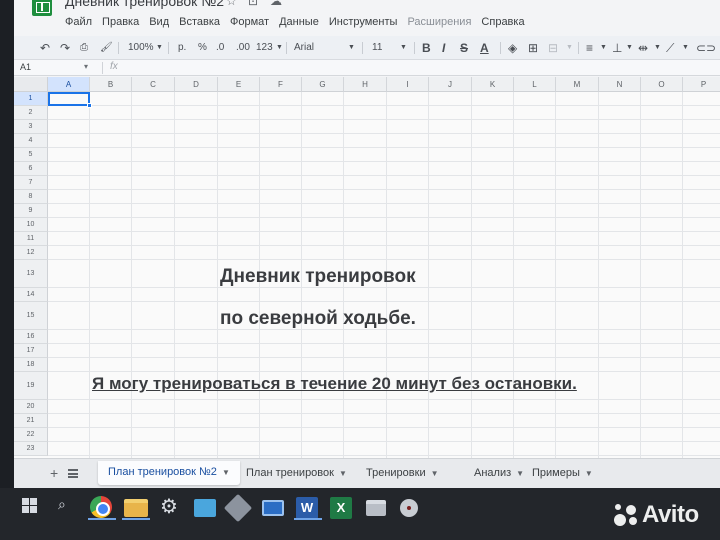  I want to click on row-header-23: 23, so click(31, 449).